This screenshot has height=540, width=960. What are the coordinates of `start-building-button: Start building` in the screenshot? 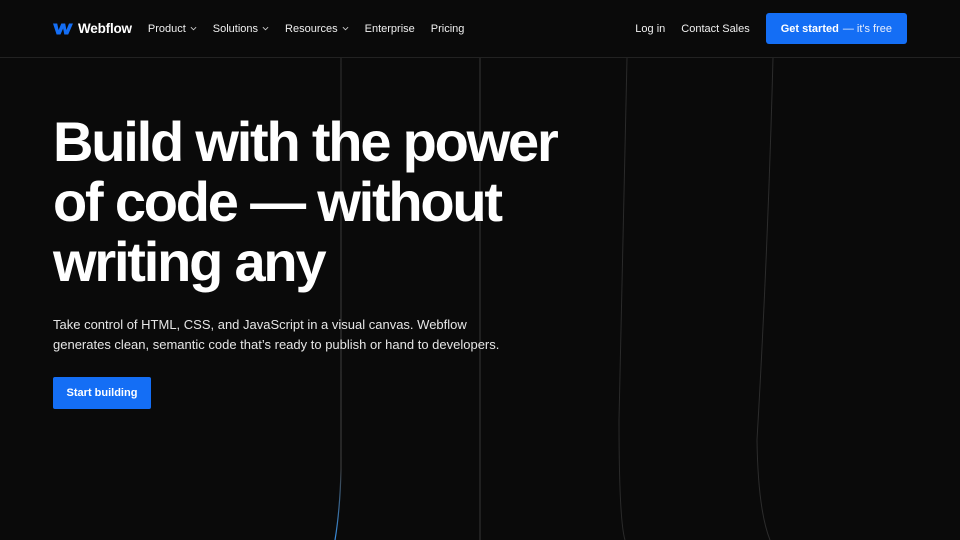 It's located at (102, 393).